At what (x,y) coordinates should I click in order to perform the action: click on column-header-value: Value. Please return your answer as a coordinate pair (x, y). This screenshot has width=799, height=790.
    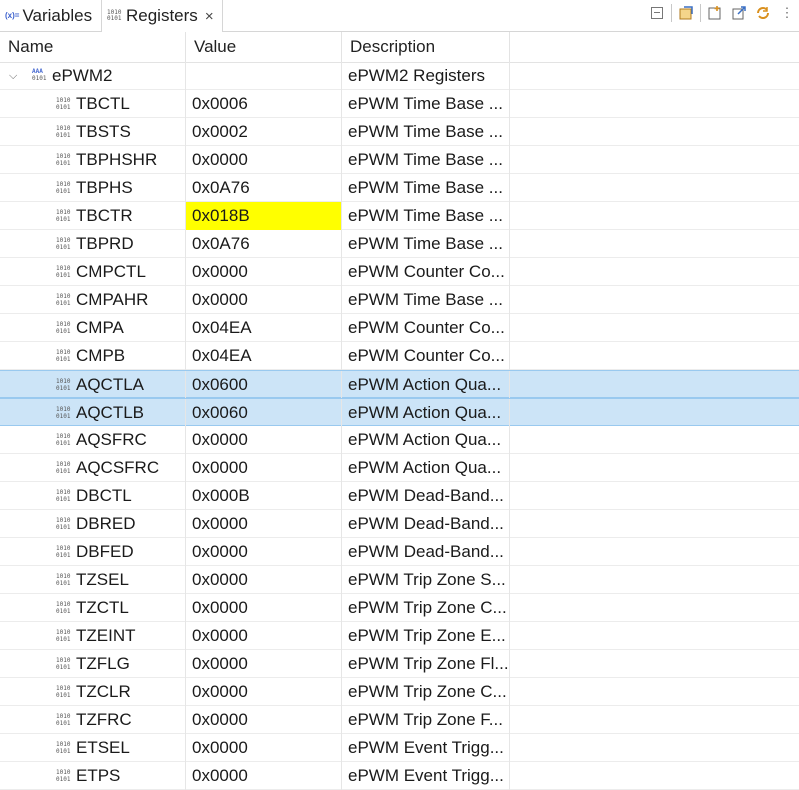
    Looking at the image, I should click on (264, 47).